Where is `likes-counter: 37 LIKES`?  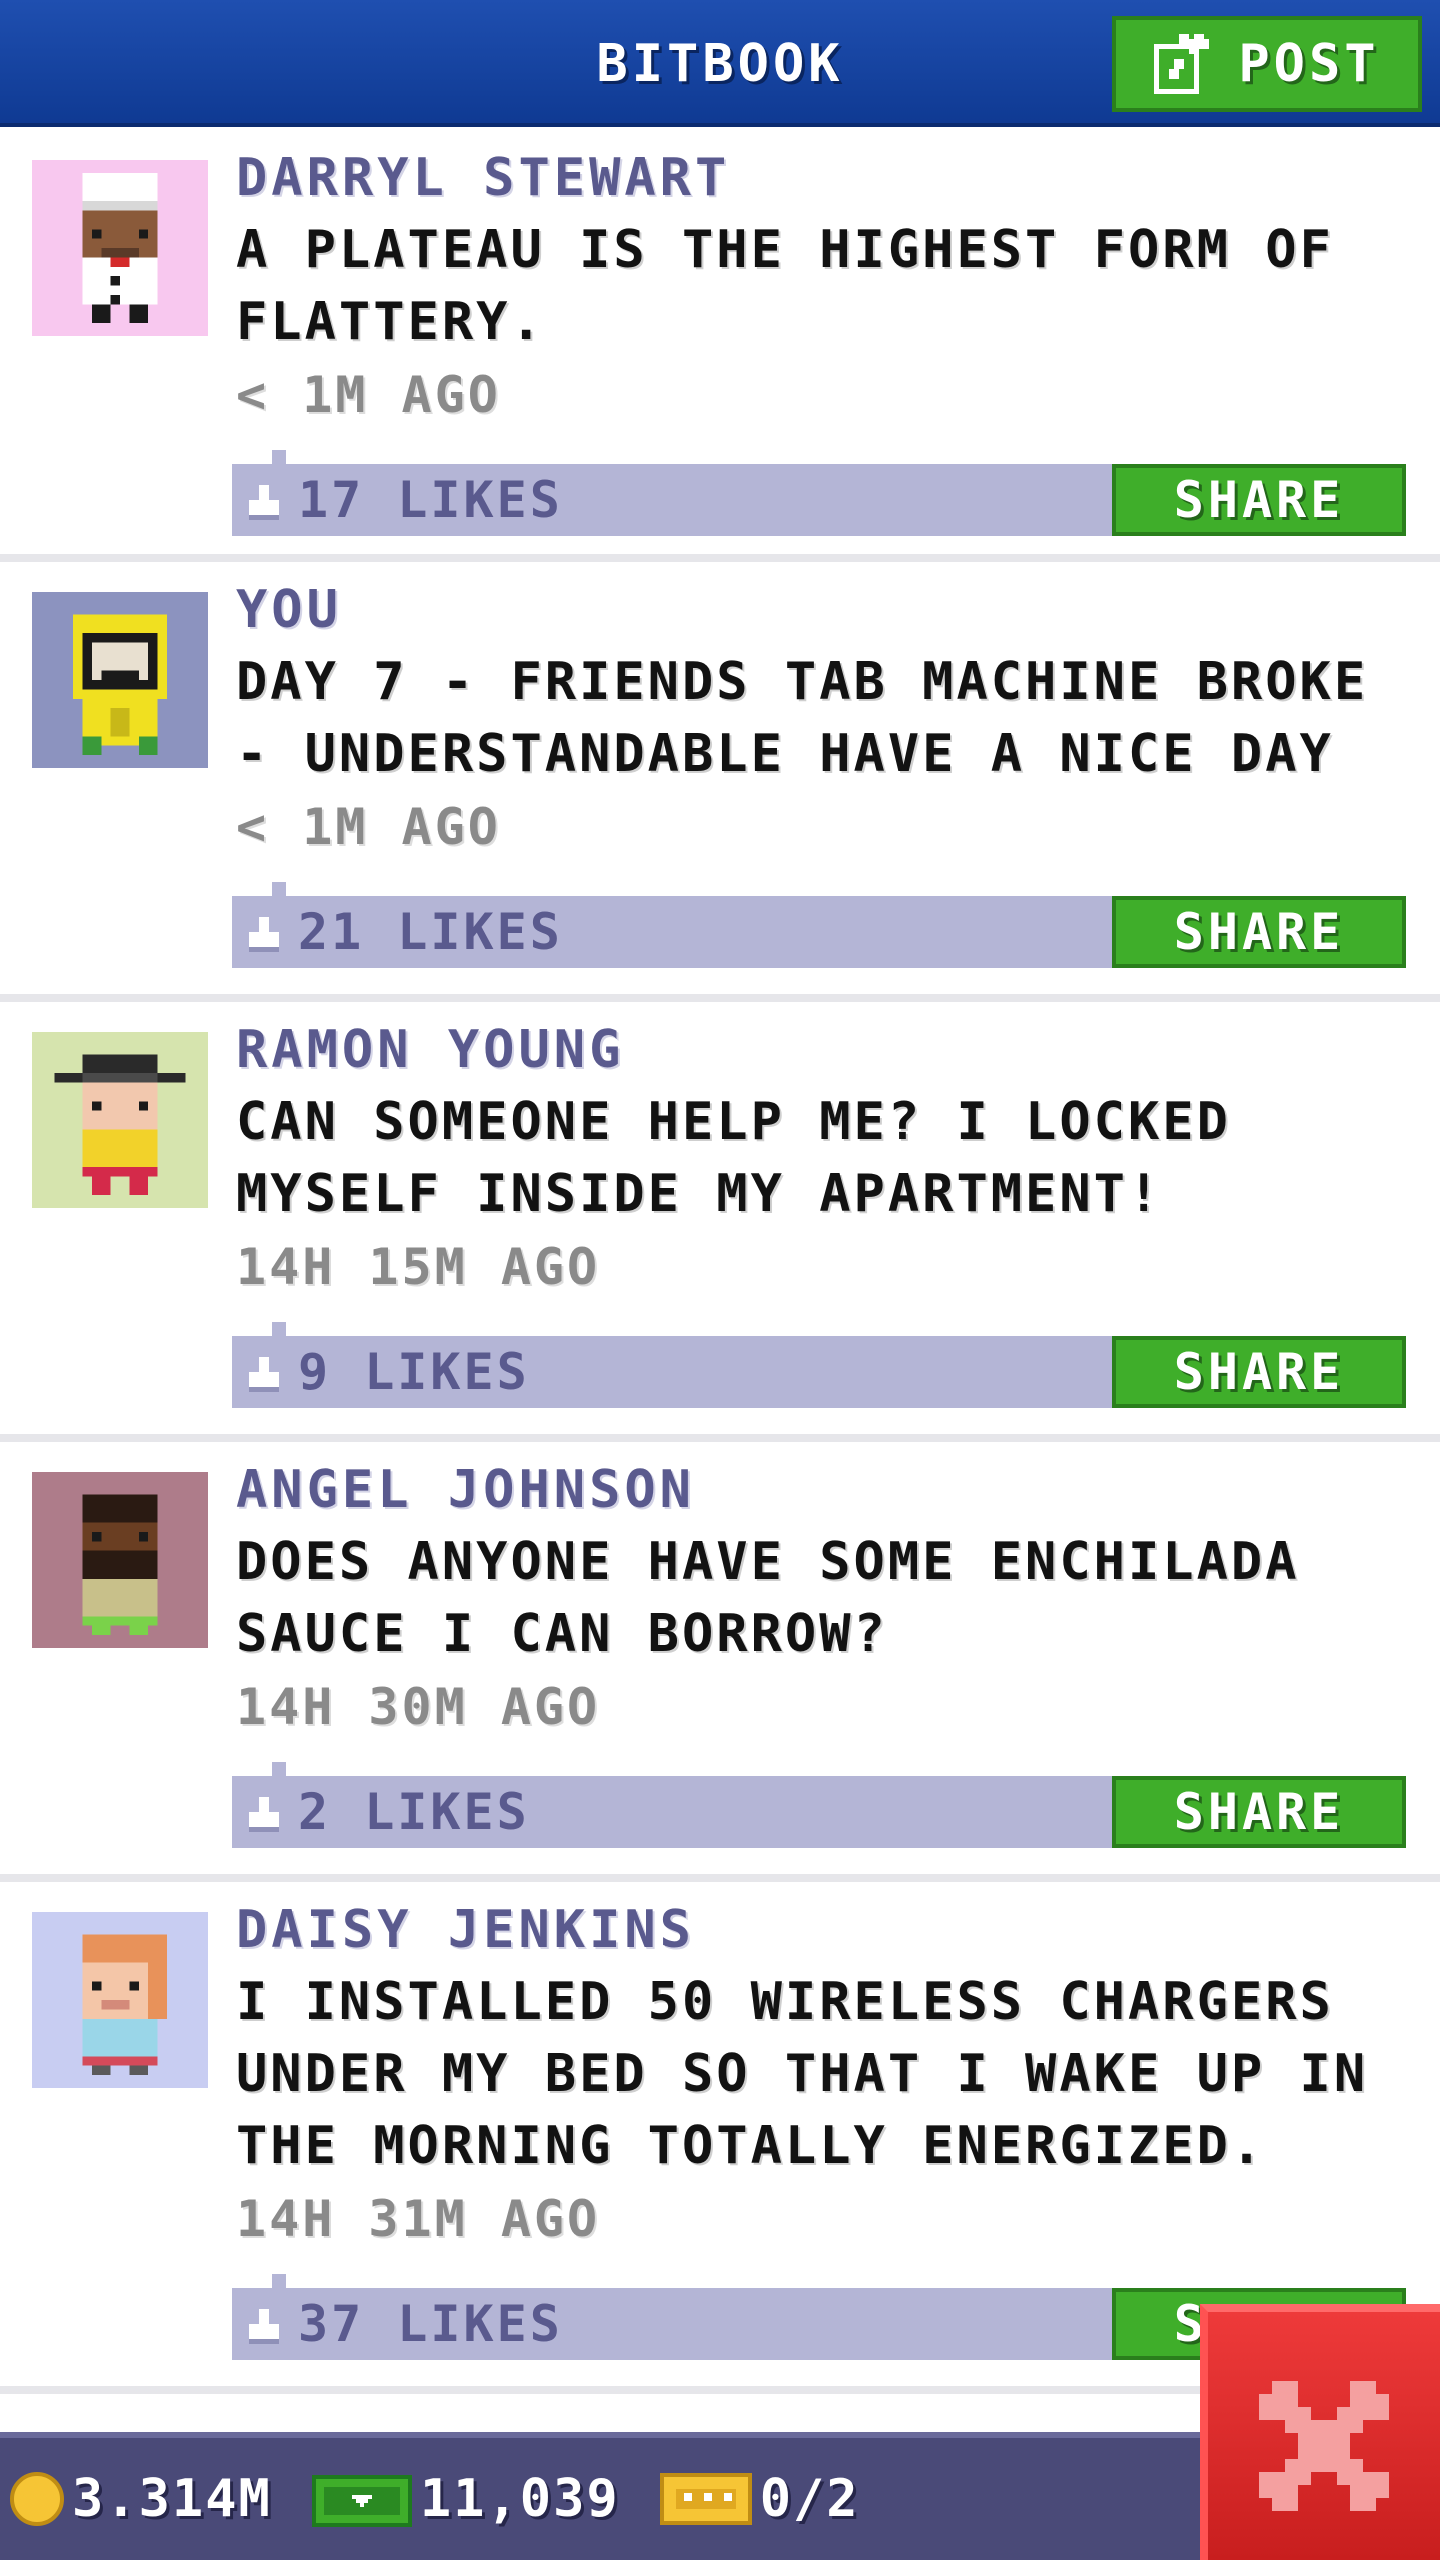
likes-counter: 37 LIKES is located at coordinates (403, 2324).